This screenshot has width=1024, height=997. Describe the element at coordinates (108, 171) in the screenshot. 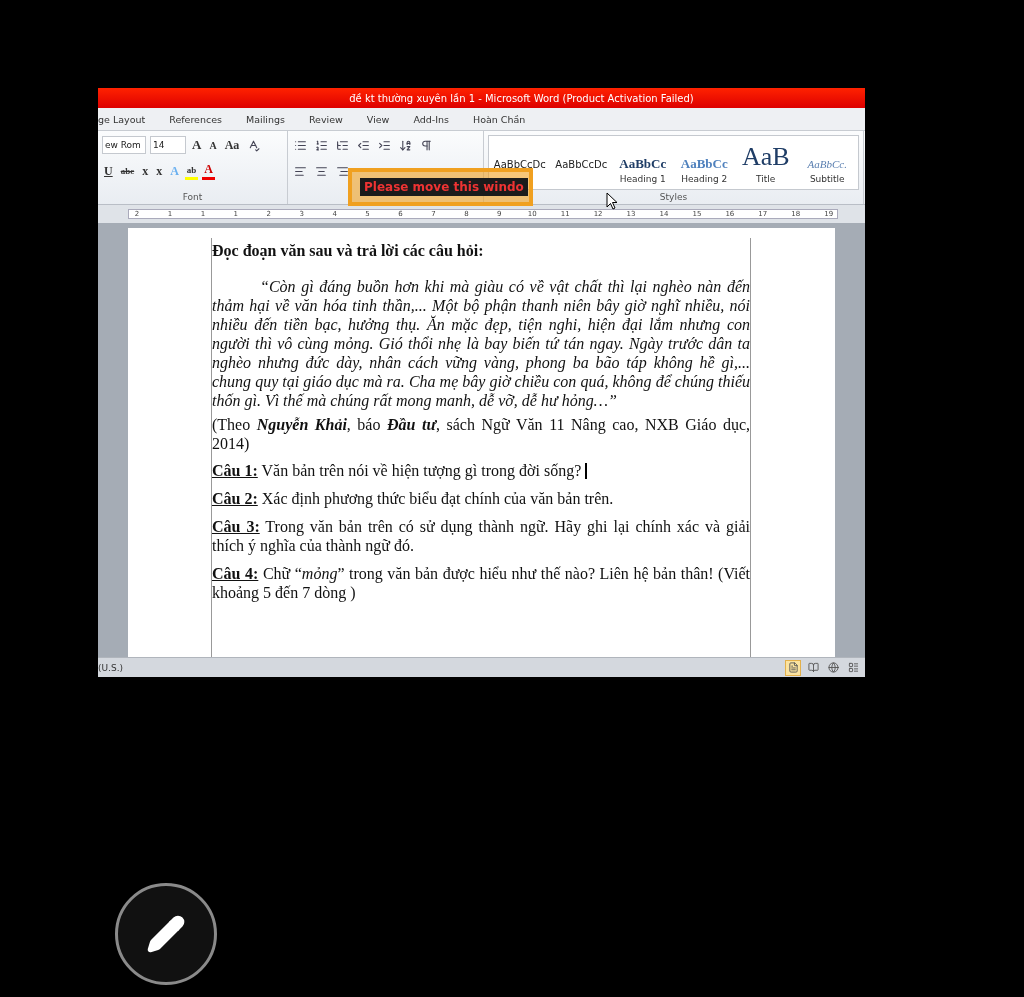

I see `font-format-button: U` at that location.